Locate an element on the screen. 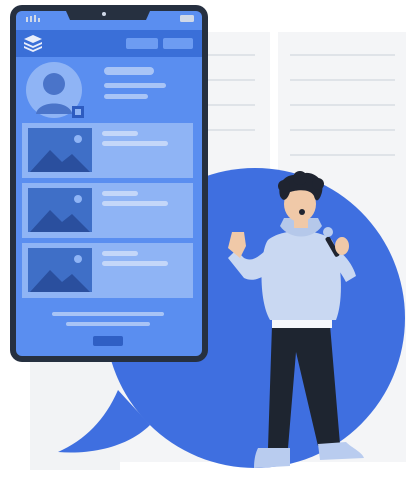  phone-notch is located at coordinates (108, 15).